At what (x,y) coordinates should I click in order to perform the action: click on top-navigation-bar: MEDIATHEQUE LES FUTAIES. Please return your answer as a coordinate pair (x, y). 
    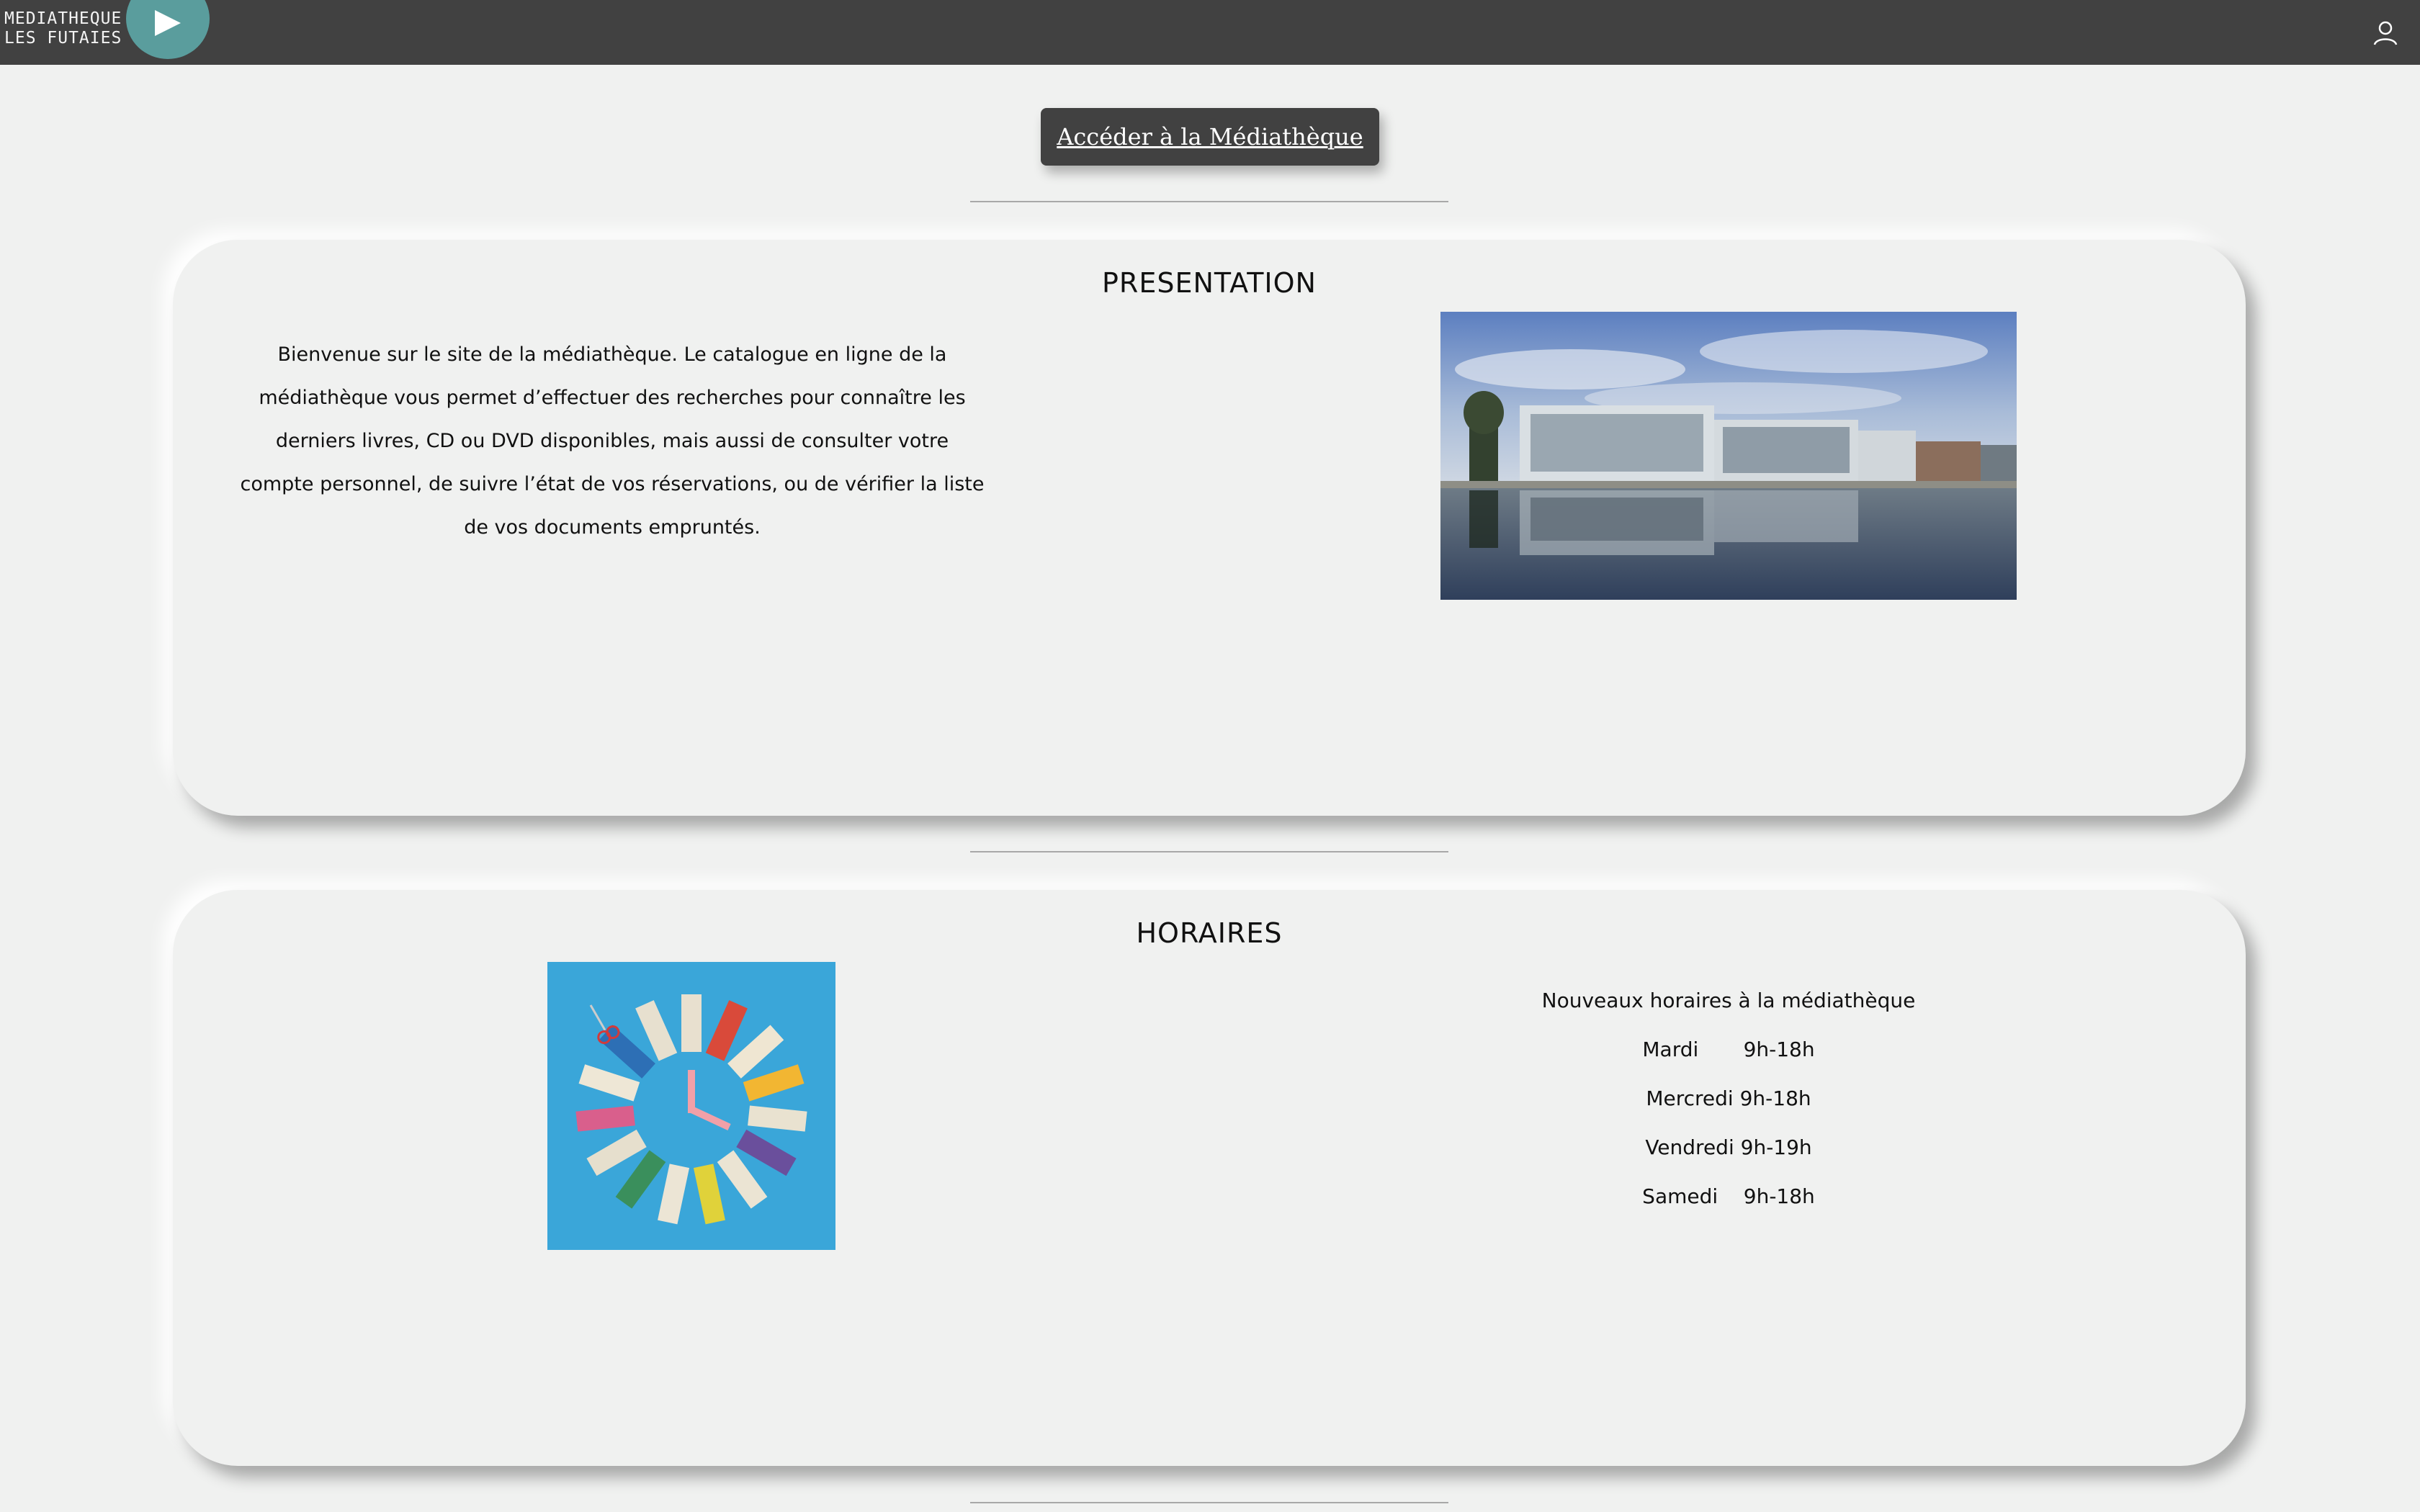
    Looking at the image, I should click on (1210, 32).